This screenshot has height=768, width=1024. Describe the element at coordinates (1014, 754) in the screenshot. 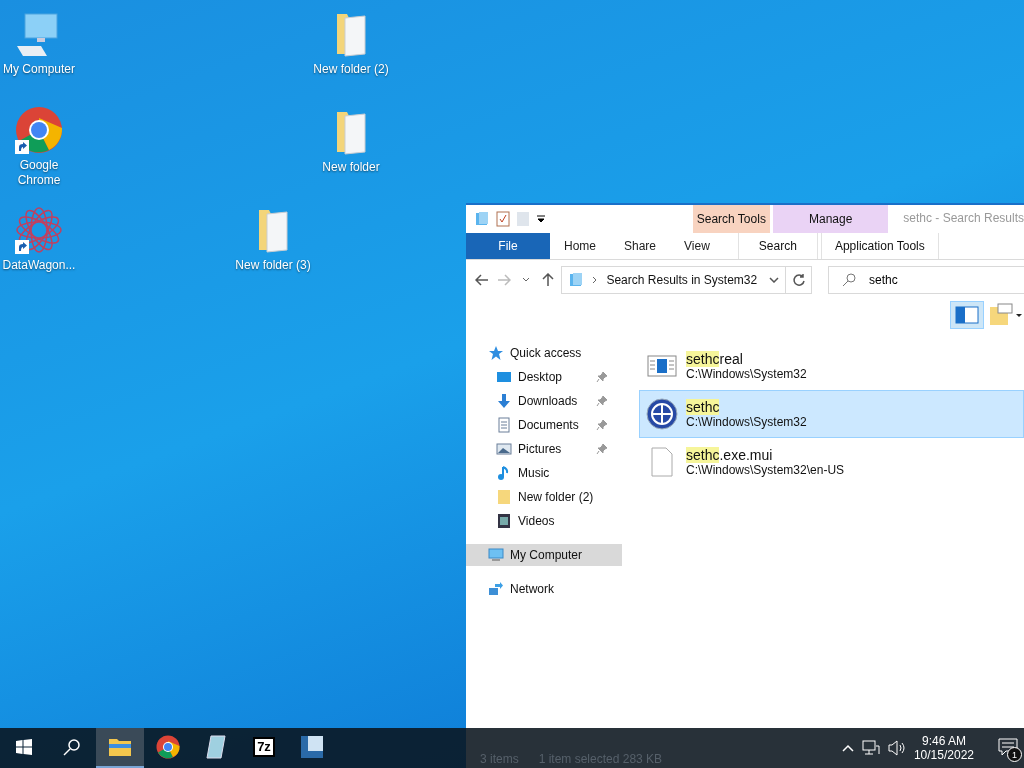

I see `notification-count: 1` at that location.